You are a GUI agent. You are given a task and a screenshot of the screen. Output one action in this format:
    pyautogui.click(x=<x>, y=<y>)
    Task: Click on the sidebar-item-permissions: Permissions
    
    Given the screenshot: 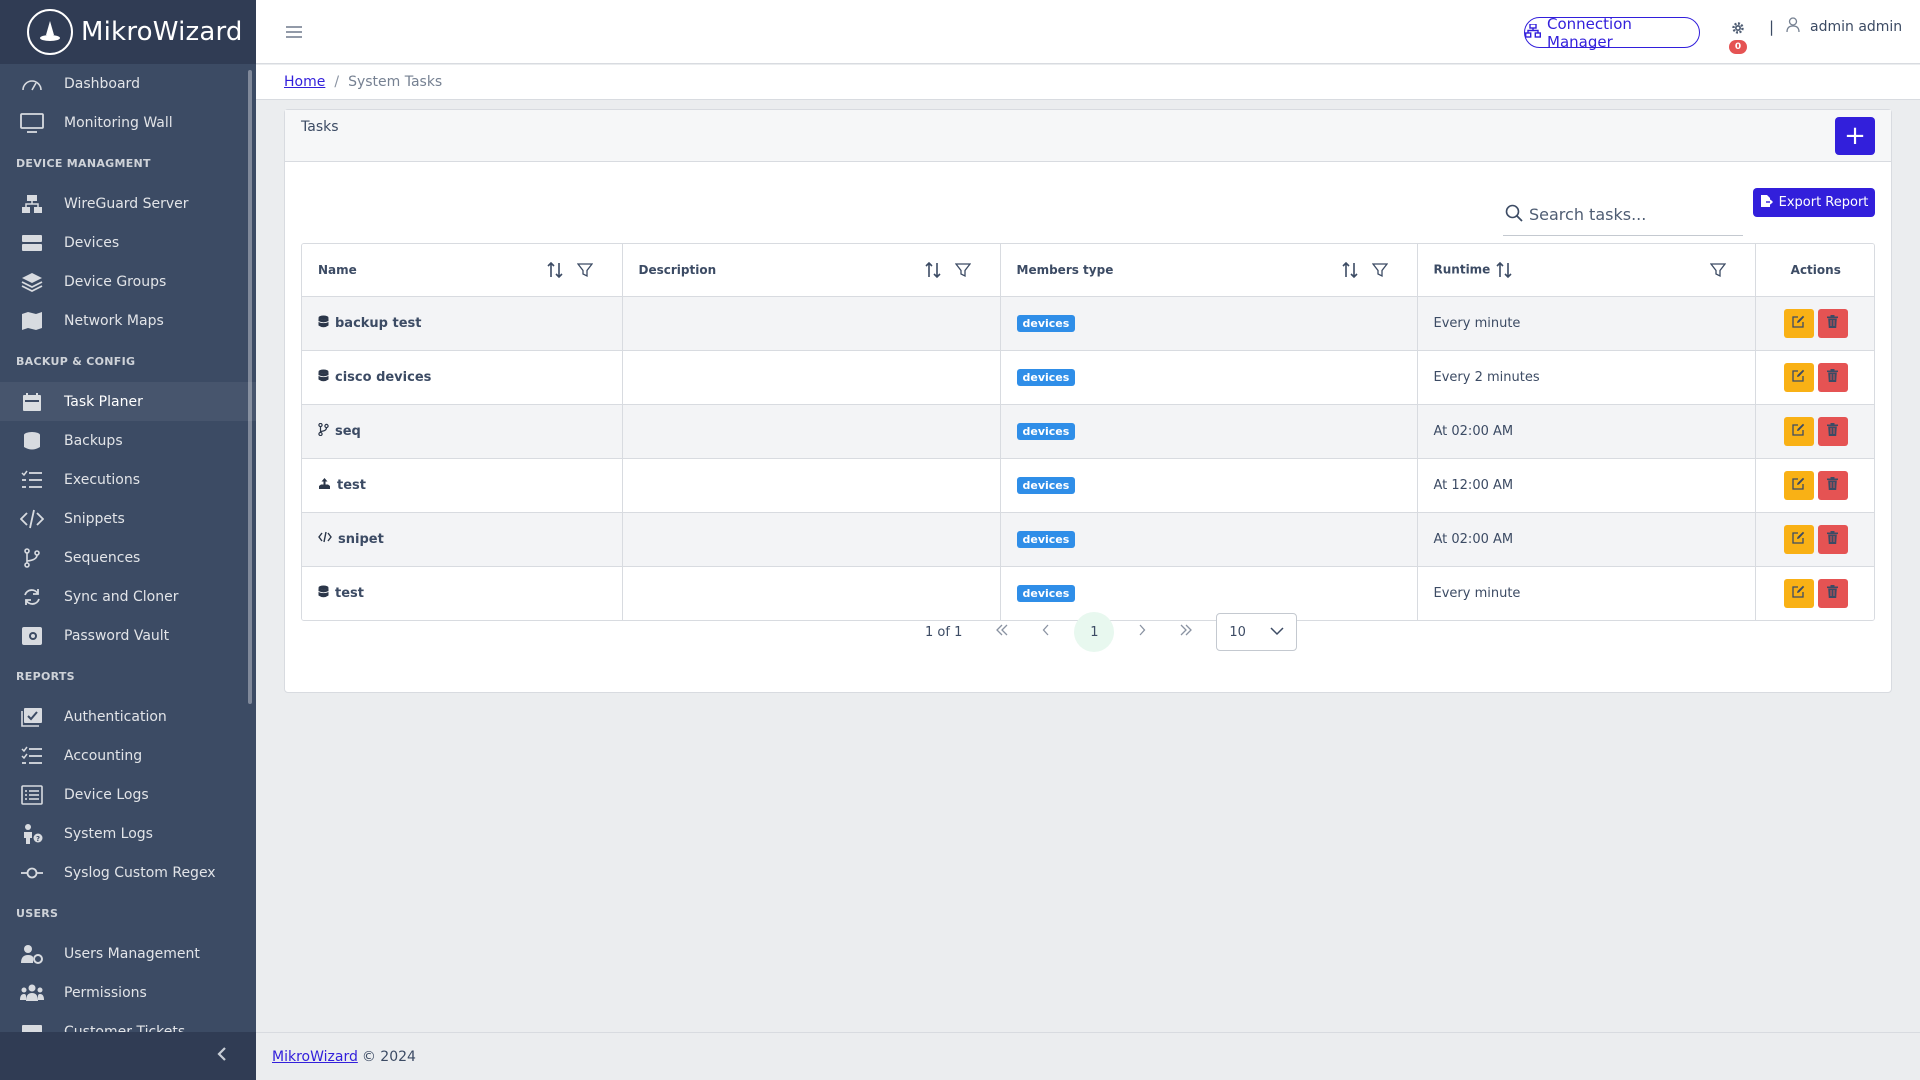 What is the action you would take?
    pyautogui.click(x=128, y=992)
    